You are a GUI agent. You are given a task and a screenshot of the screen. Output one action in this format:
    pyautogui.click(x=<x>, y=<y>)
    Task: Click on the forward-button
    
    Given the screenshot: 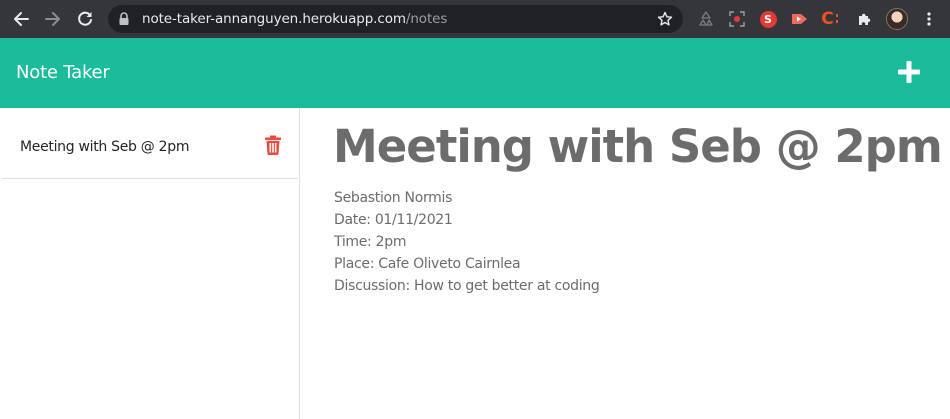 What is the action you would take?
    pyautogui.click(x=53, y=19)
    